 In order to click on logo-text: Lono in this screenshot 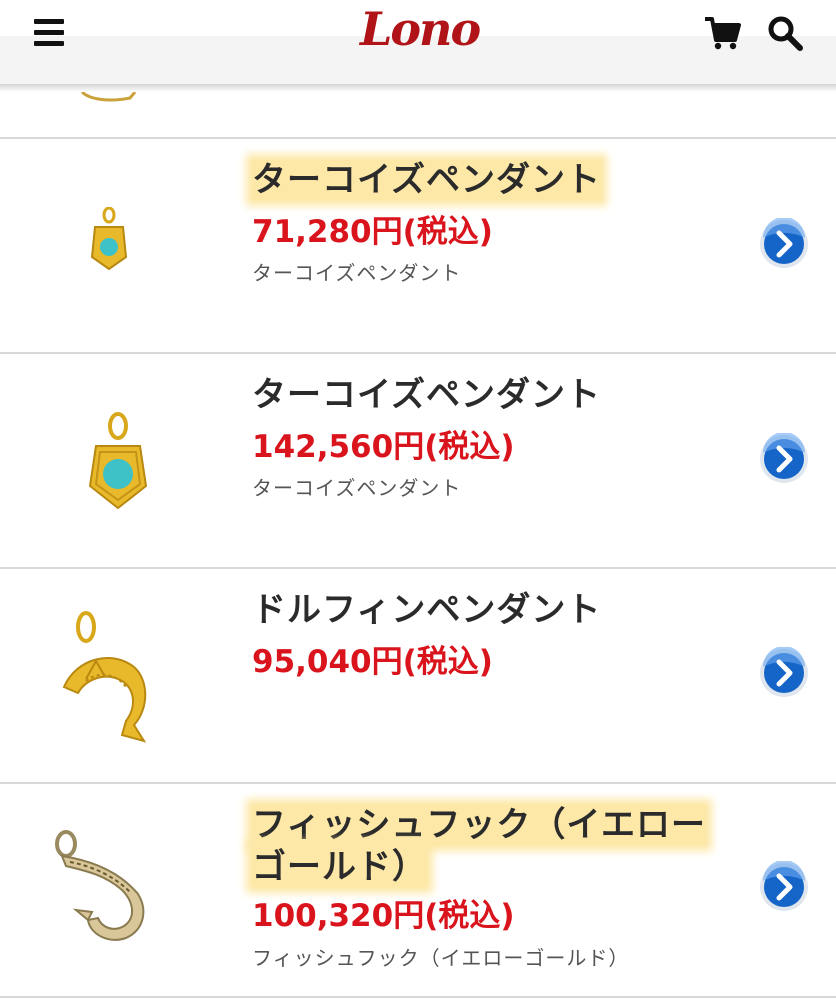, I will do `click(420, 29)`.